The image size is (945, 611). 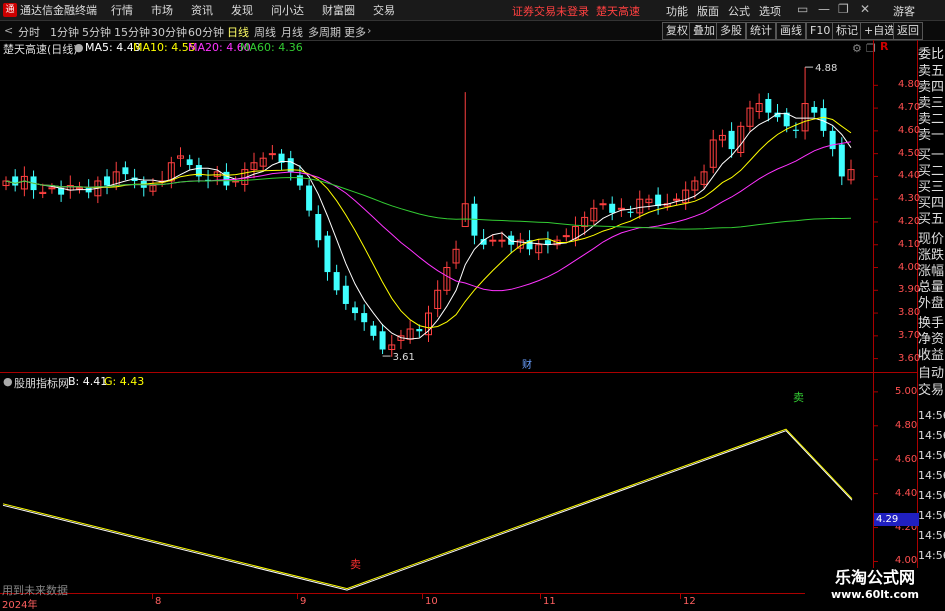 I want to click on indicator-b-label: B: 4.41, so click(x=88, y=381).